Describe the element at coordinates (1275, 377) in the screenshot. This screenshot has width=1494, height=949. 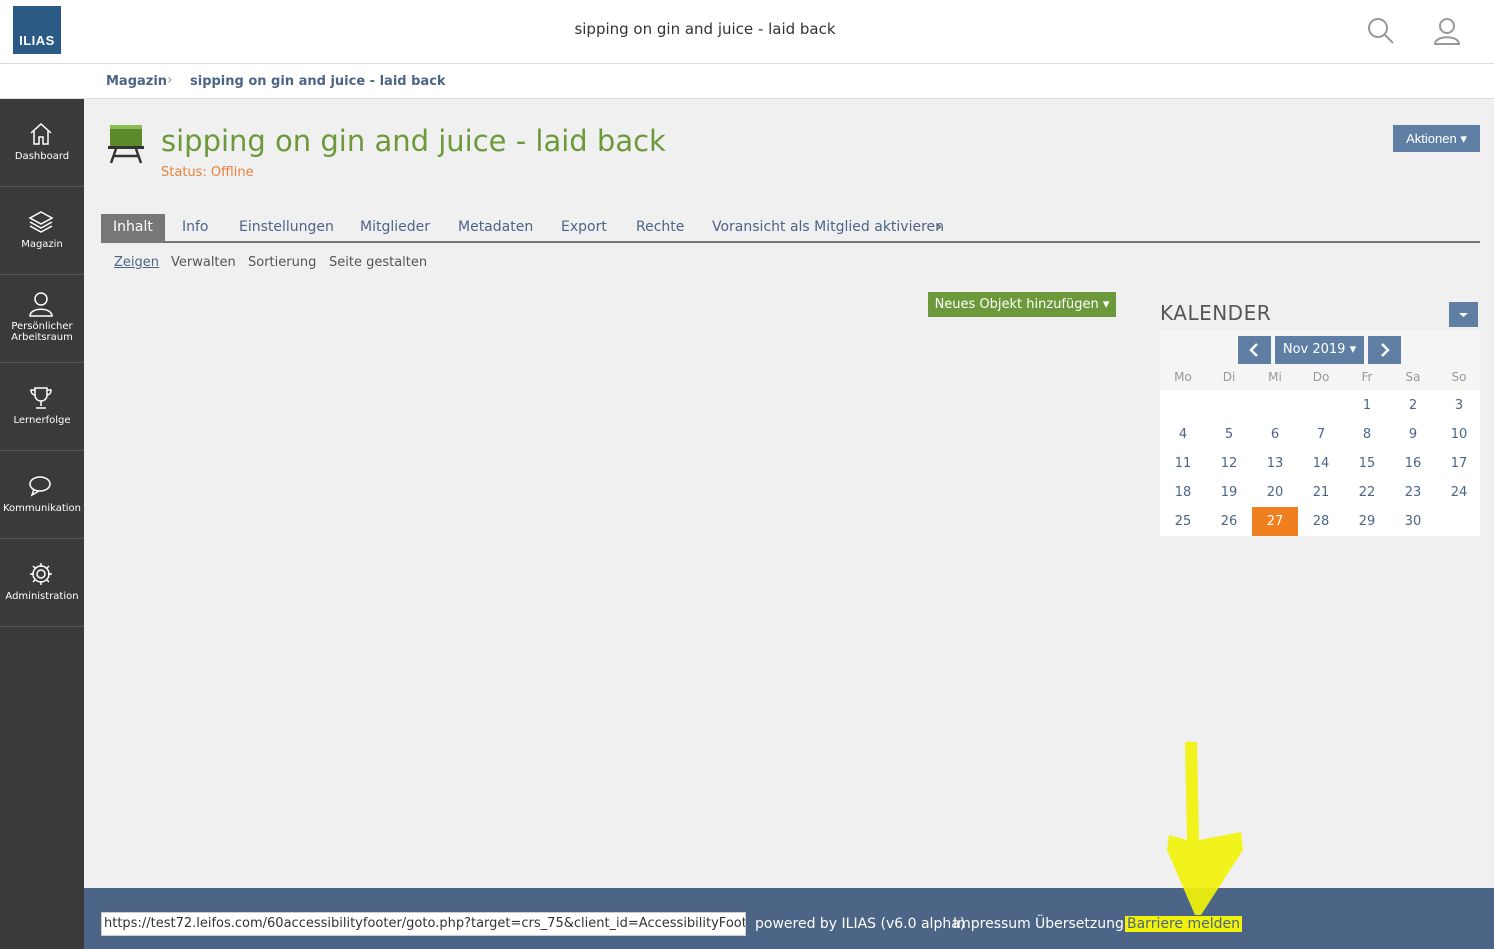
I see `calendar-weekday: Mi` at that location.